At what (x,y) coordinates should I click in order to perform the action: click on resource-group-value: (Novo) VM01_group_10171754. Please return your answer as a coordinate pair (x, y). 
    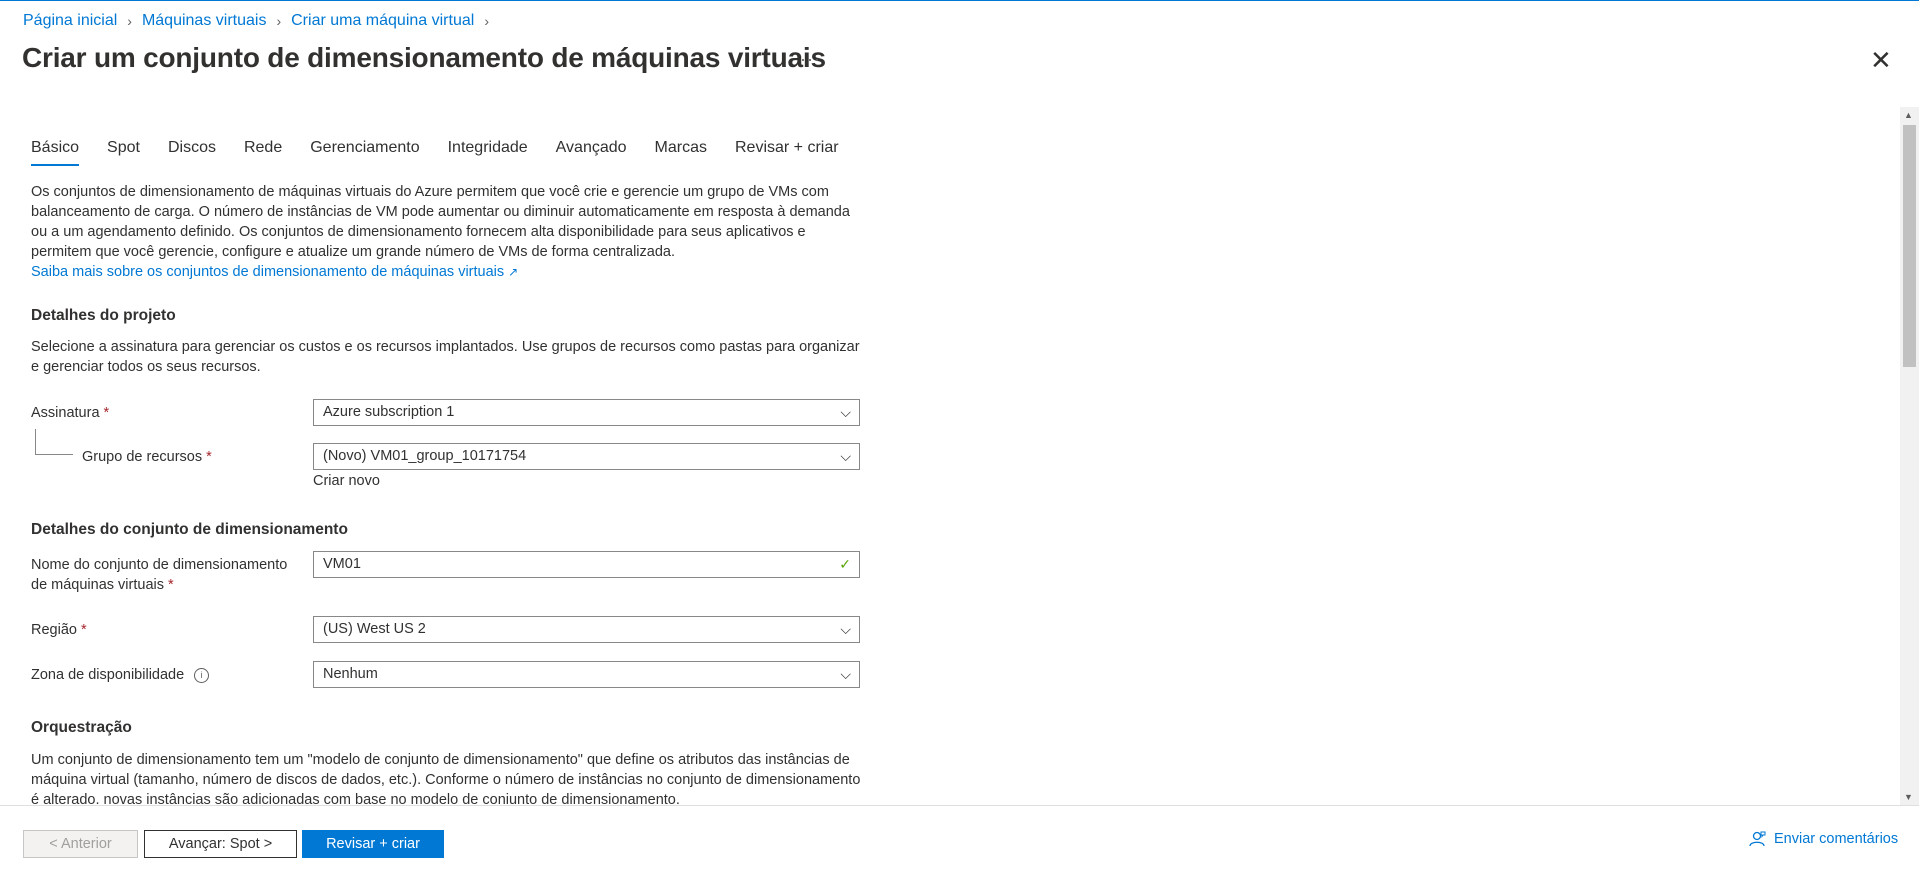
    Looking at the image, I should click on (425, 456).